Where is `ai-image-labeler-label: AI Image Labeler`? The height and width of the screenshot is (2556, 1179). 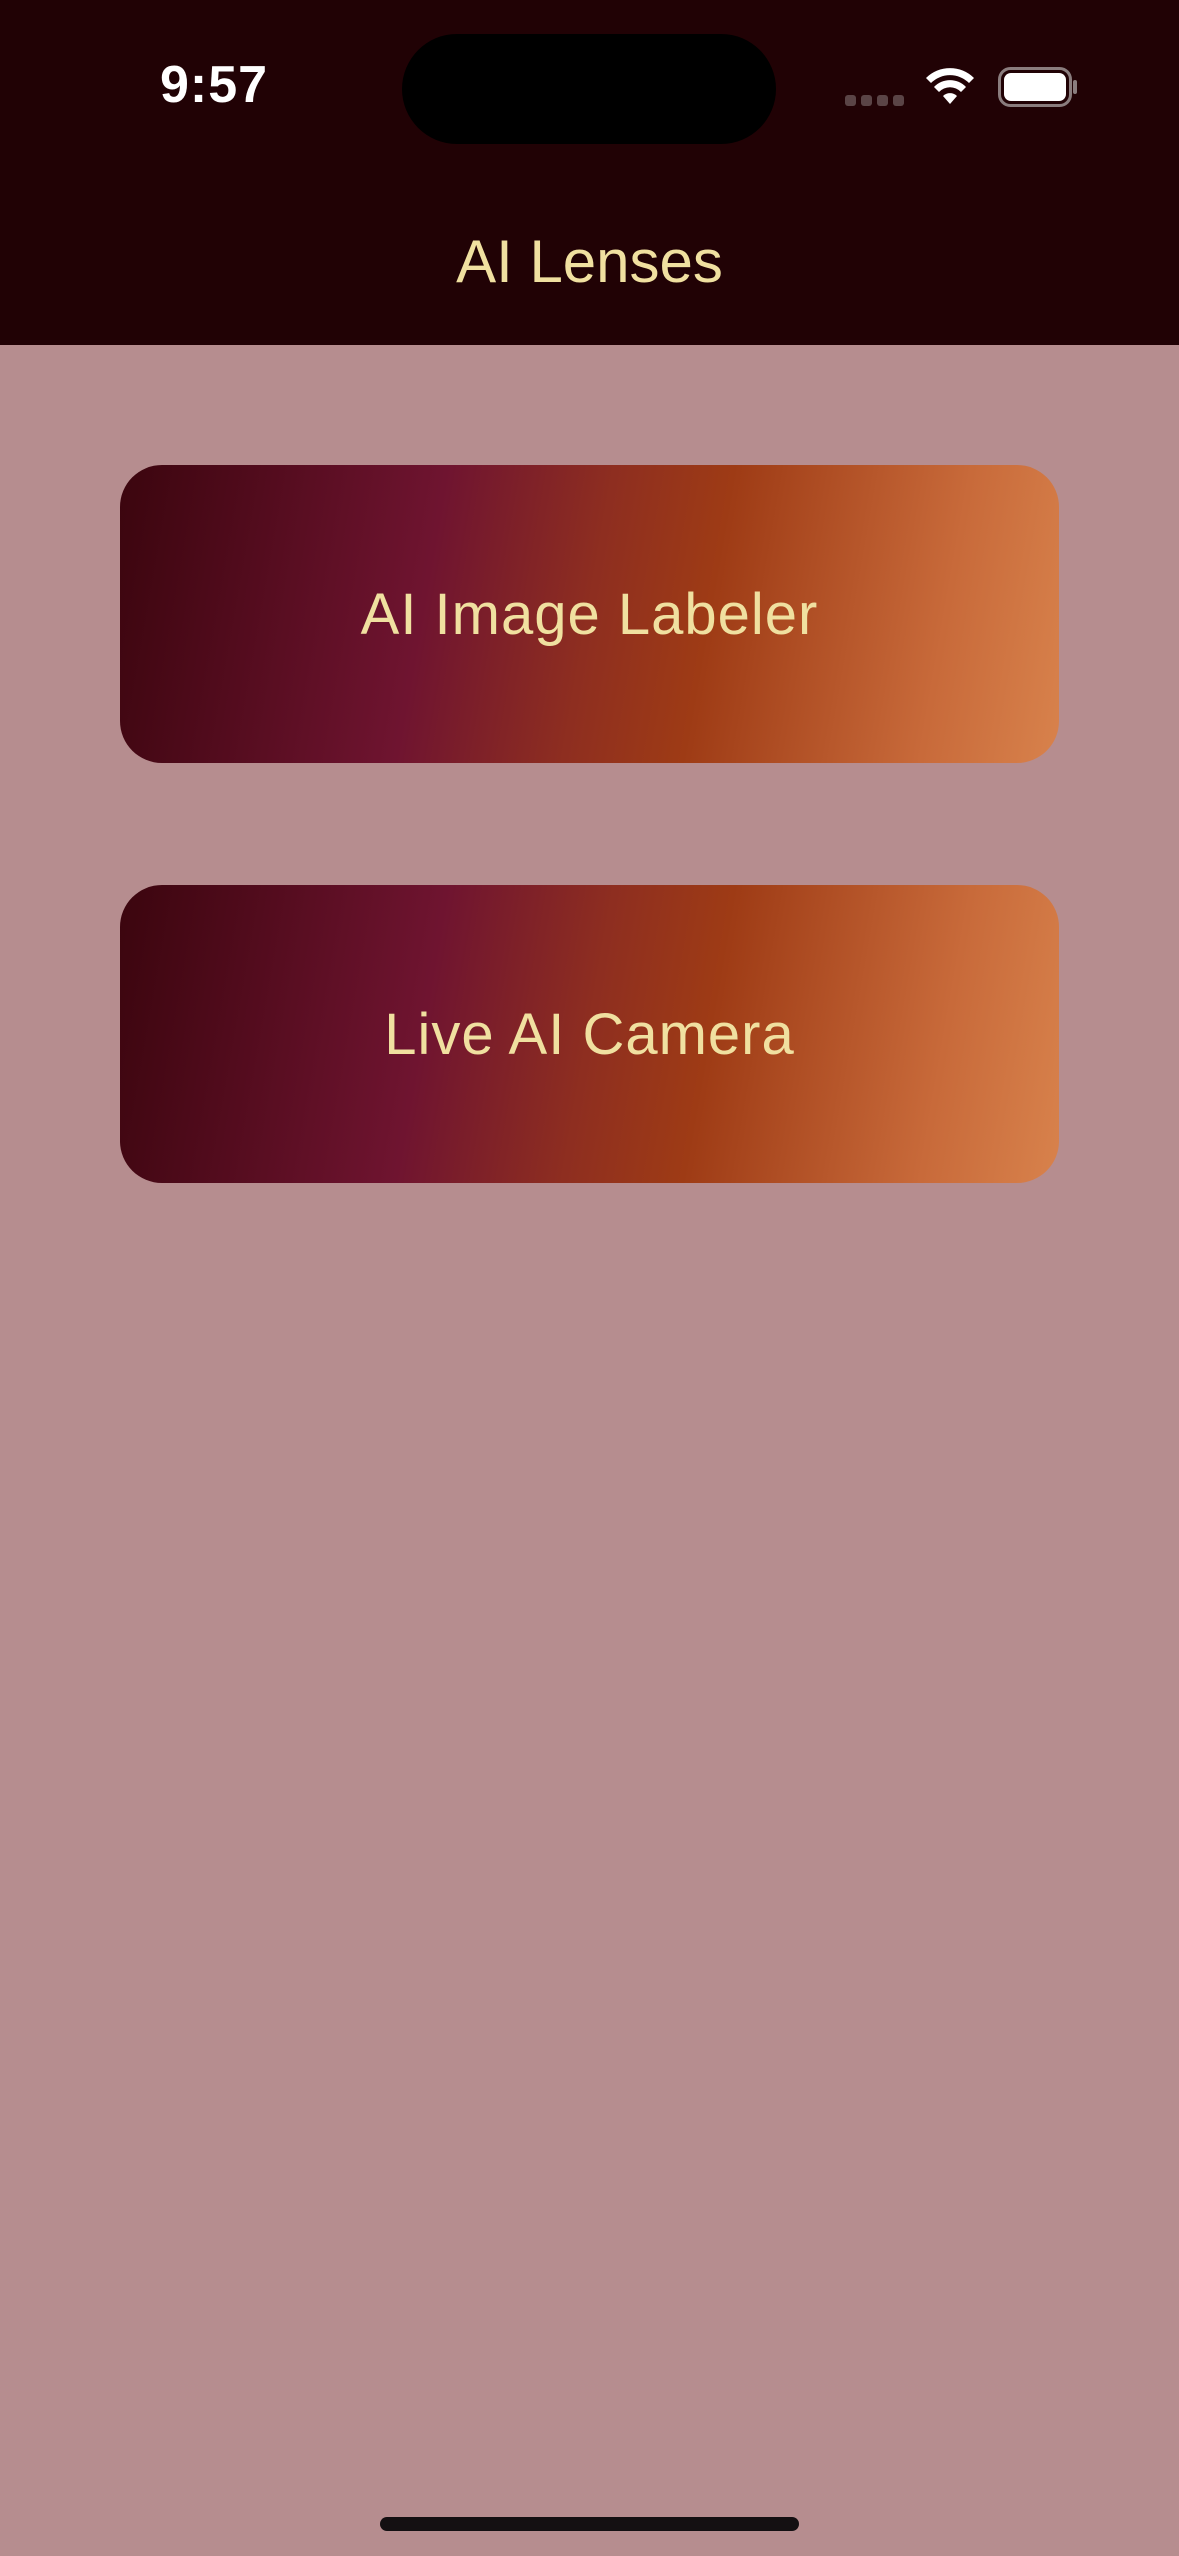
ai-image-labeler-label: AI Image Labeler is located at coordinates (589, 614).